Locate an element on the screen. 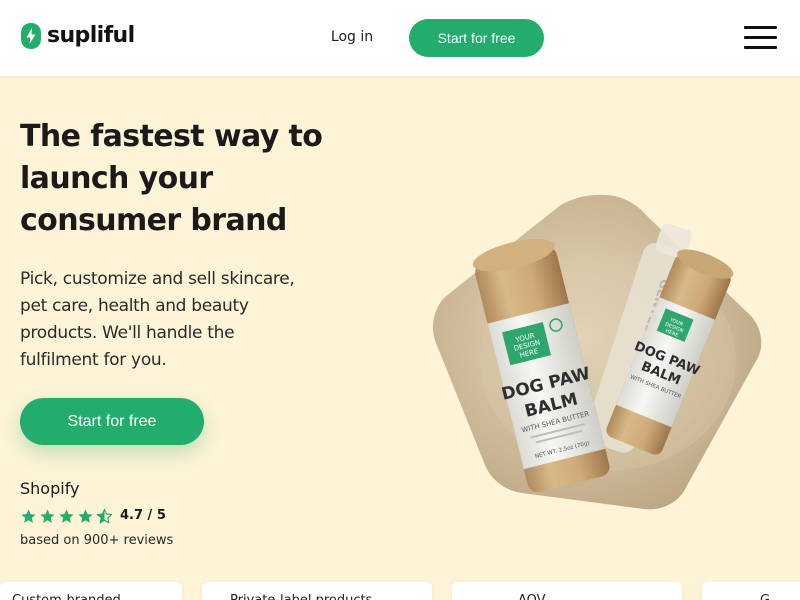  rating-block: Shopify 4.7 / 5 based on 900+ reviews is located at coordinates (130, 514).